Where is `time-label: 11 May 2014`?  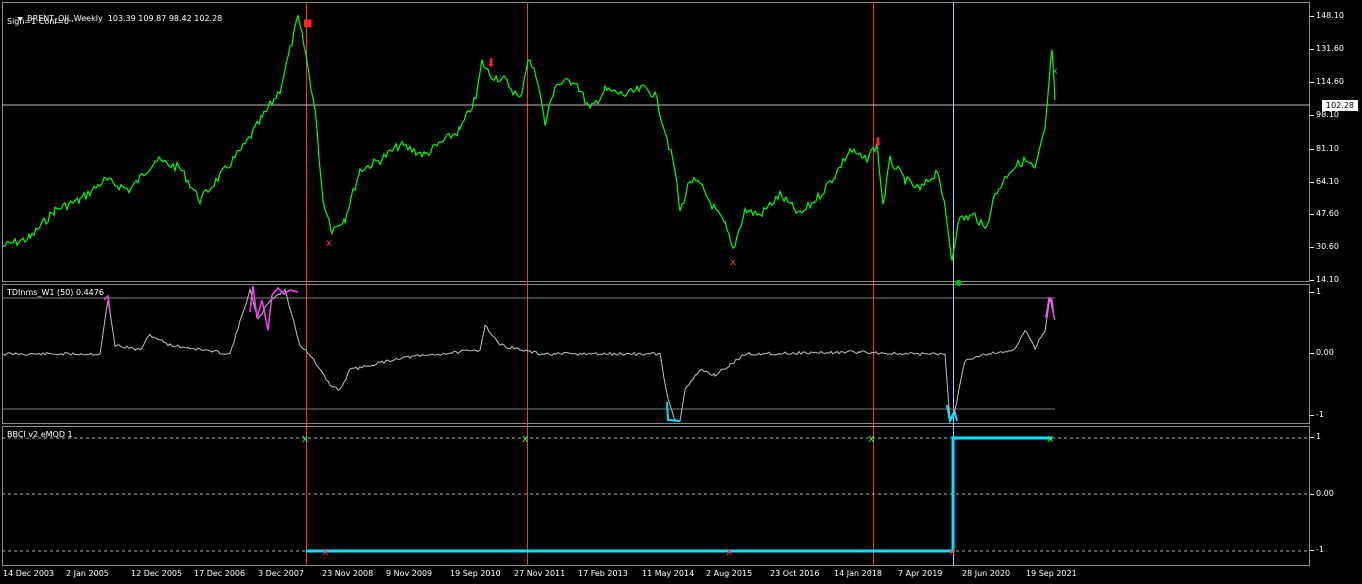 time-label: 11 May 2014 is located at coordinates (668, 573).